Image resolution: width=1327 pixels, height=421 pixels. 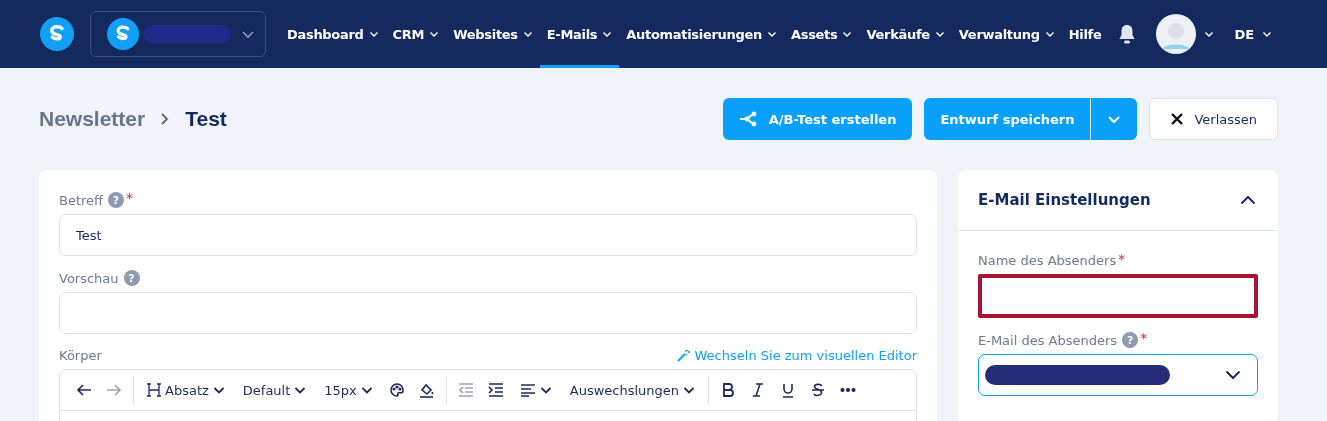 I want to click on notification-bell-icon, so click(x=1127, y=34).